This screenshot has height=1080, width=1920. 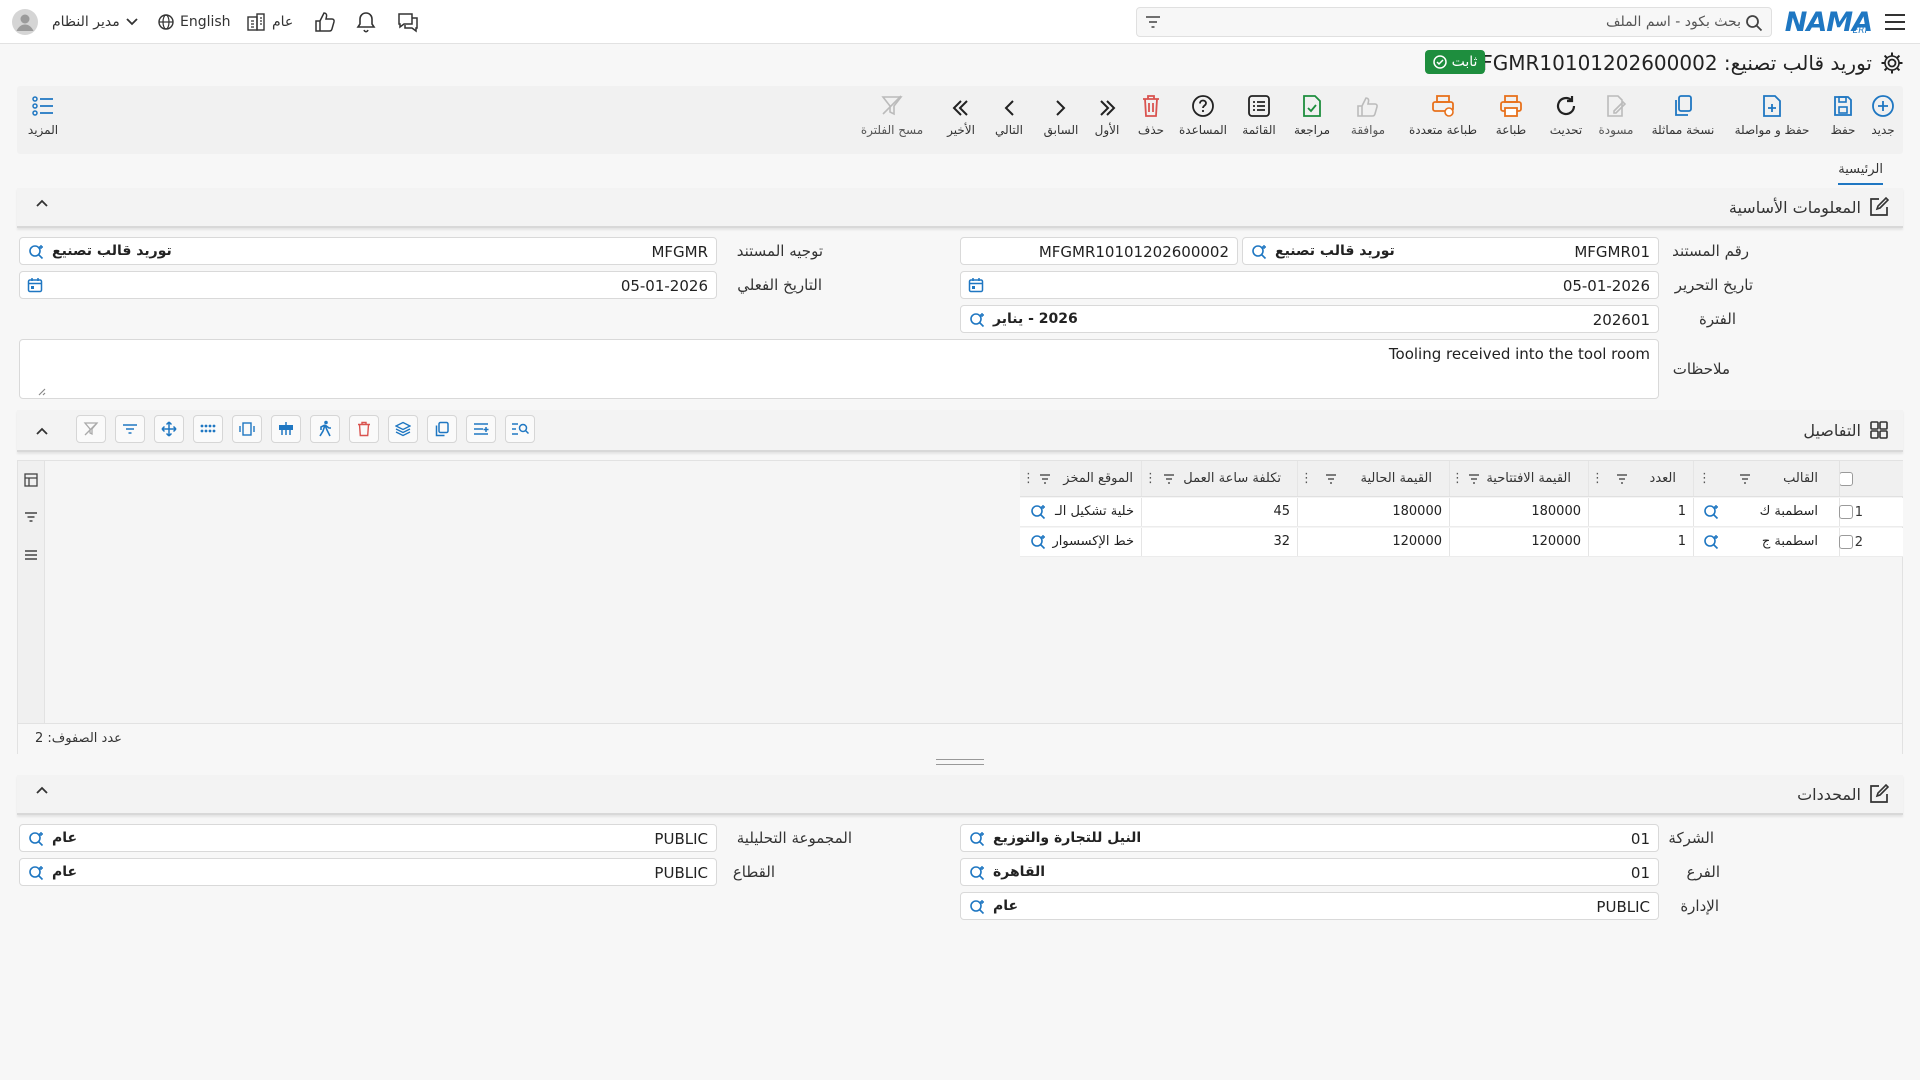 What do you see at coordinates (1203, 120) in the screenshot?
I see `help-button: المساعدة` at bounding box center [1203, 120].